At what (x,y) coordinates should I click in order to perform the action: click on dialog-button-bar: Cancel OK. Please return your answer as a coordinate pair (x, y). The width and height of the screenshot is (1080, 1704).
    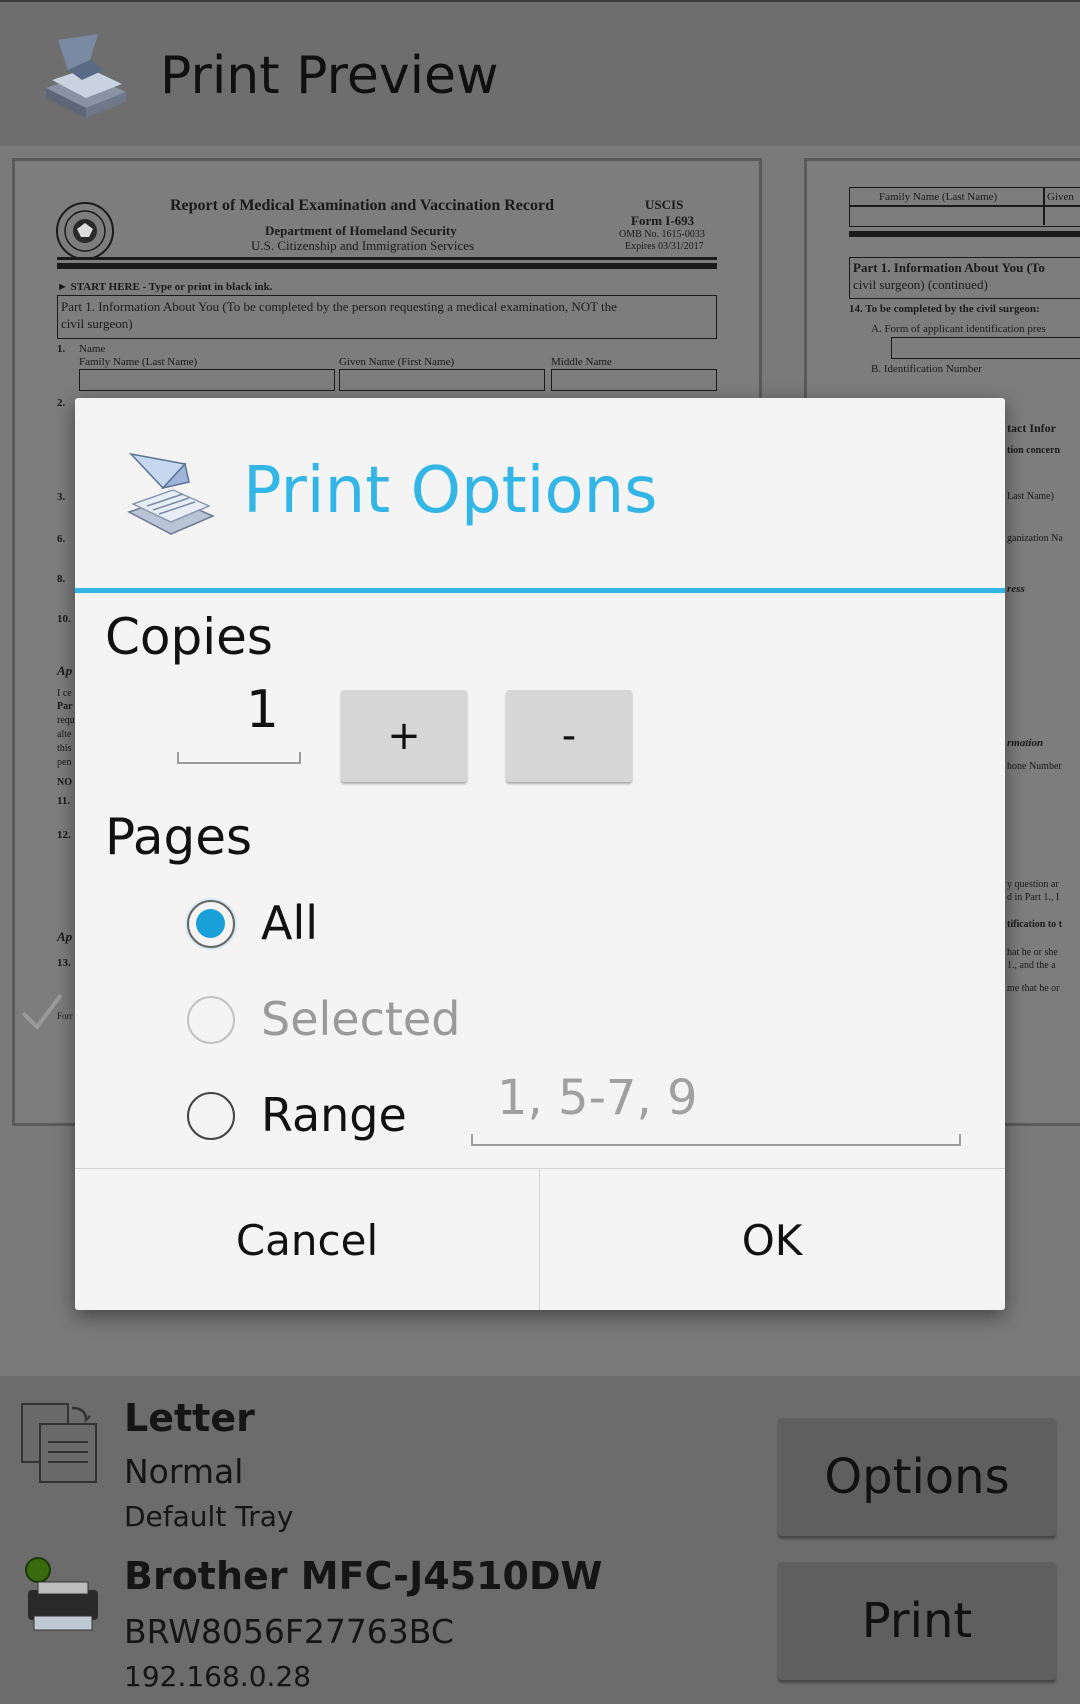
    Looking at the image, I should click on (540, 1239).